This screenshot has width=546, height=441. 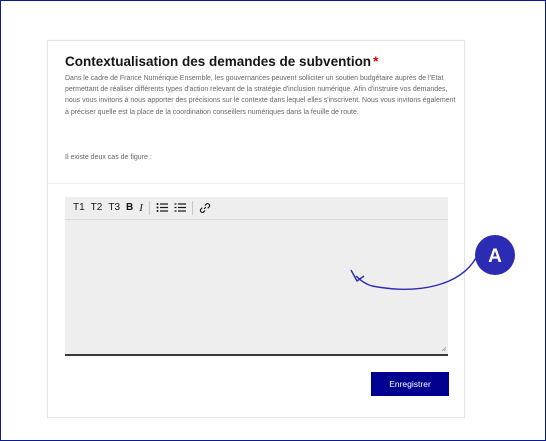 I want to click on bullet-list-icon, so click(x=162, y=207).